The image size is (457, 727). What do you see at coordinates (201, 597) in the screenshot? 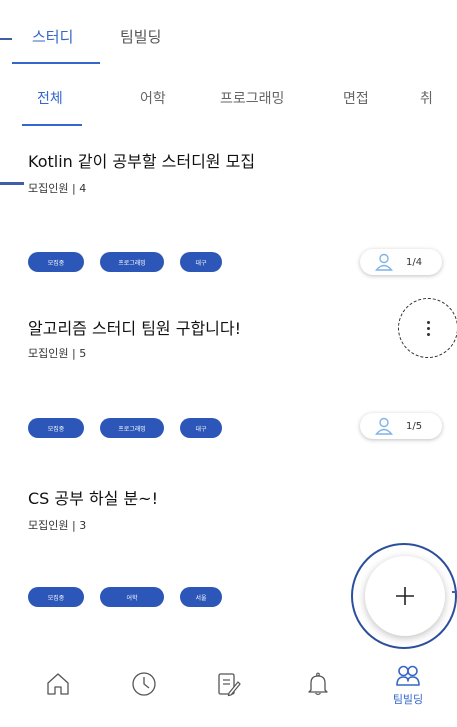
I see `tag-region: 서울` at bounding box center [201, 597].